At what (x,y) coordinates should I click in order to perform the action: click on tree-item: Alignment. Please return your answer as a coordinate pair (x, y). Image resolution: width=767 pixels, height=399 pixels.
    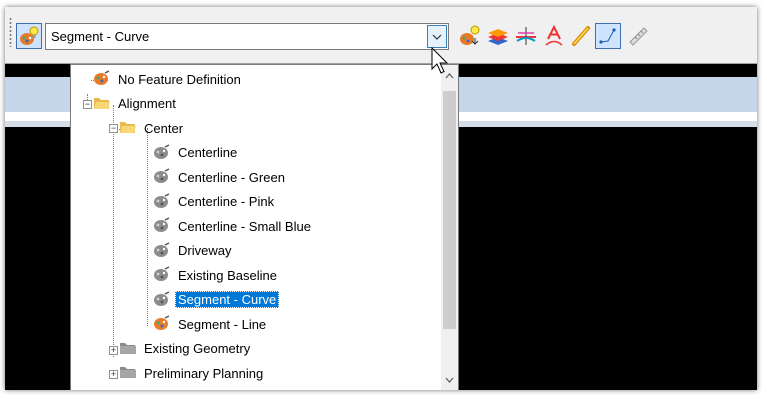
    Looking at the image, I should click on (136, 104).